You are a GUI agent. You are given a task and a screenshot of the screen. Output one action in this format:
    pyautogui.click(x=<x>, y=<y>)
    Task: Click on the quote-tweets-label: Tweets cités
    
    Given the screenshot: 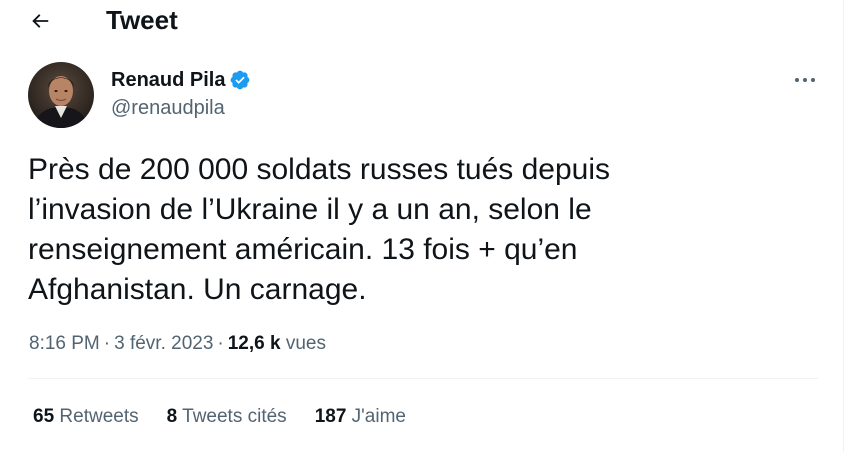 What is the action you would take?
    pyautogui.click(x=234, y=416)
    